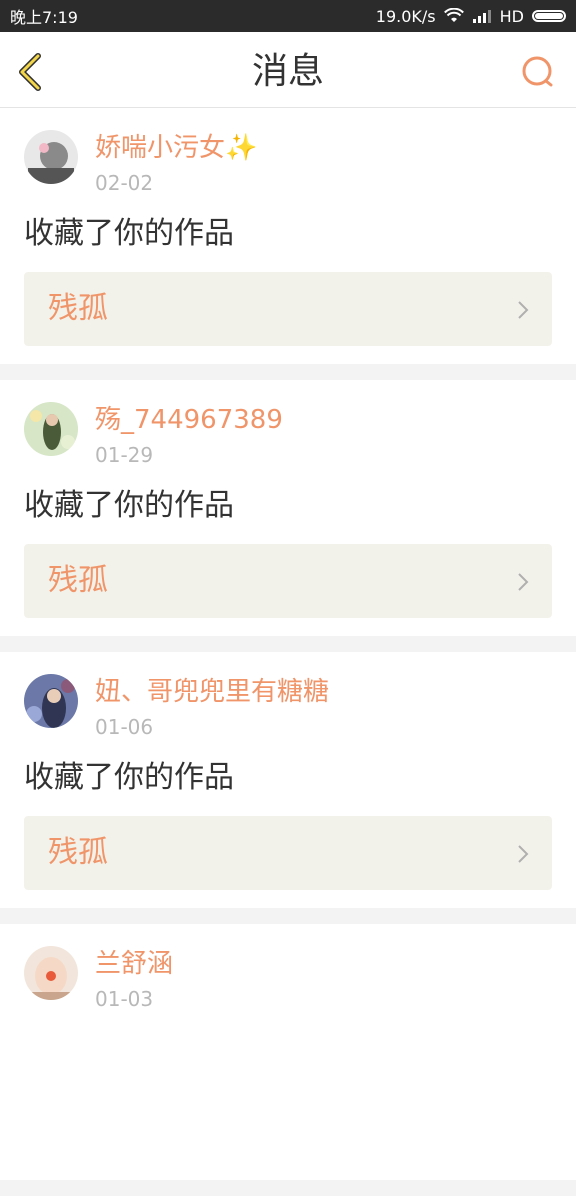  What do you see at coordinates (124, 727) in the screenshot?
I see `message-date: 01-06` at bounding box center [124, 727].